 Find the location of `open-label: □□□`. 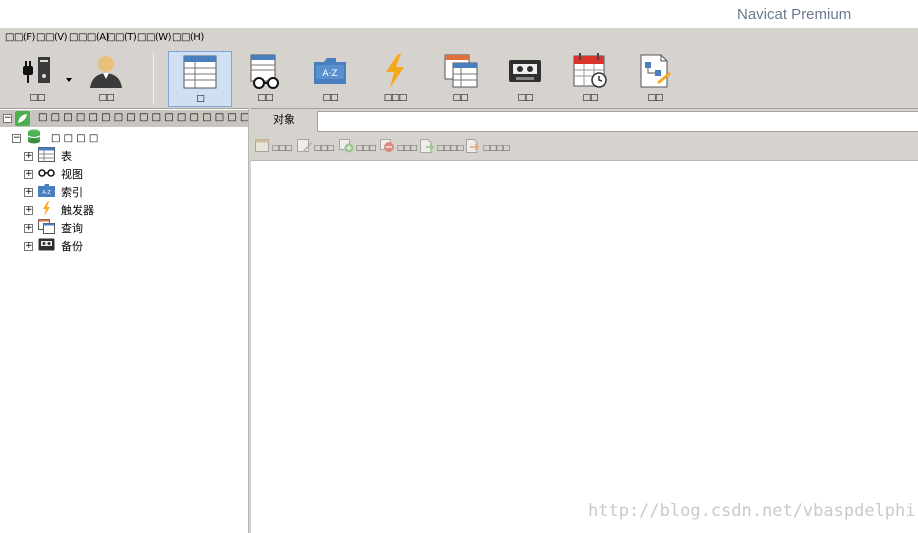

open-label: □□□ is located at coordinates (282, 147).